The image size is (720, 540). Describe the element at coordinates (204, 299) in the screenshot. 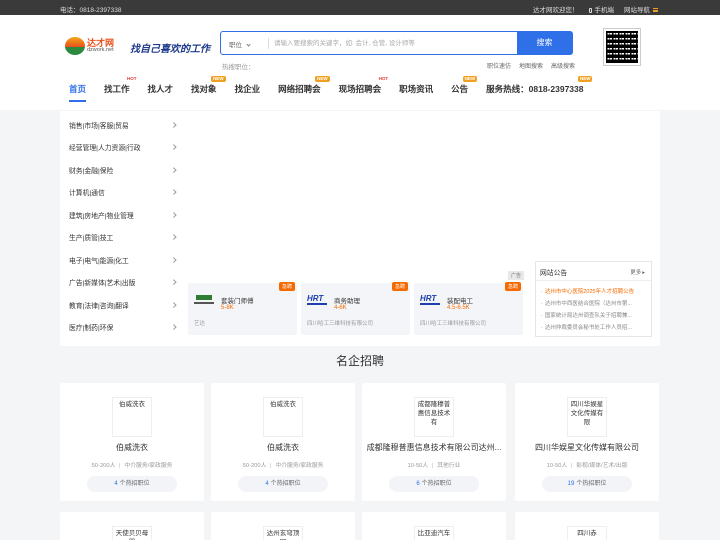

I see `company-logo-icon` at that location.